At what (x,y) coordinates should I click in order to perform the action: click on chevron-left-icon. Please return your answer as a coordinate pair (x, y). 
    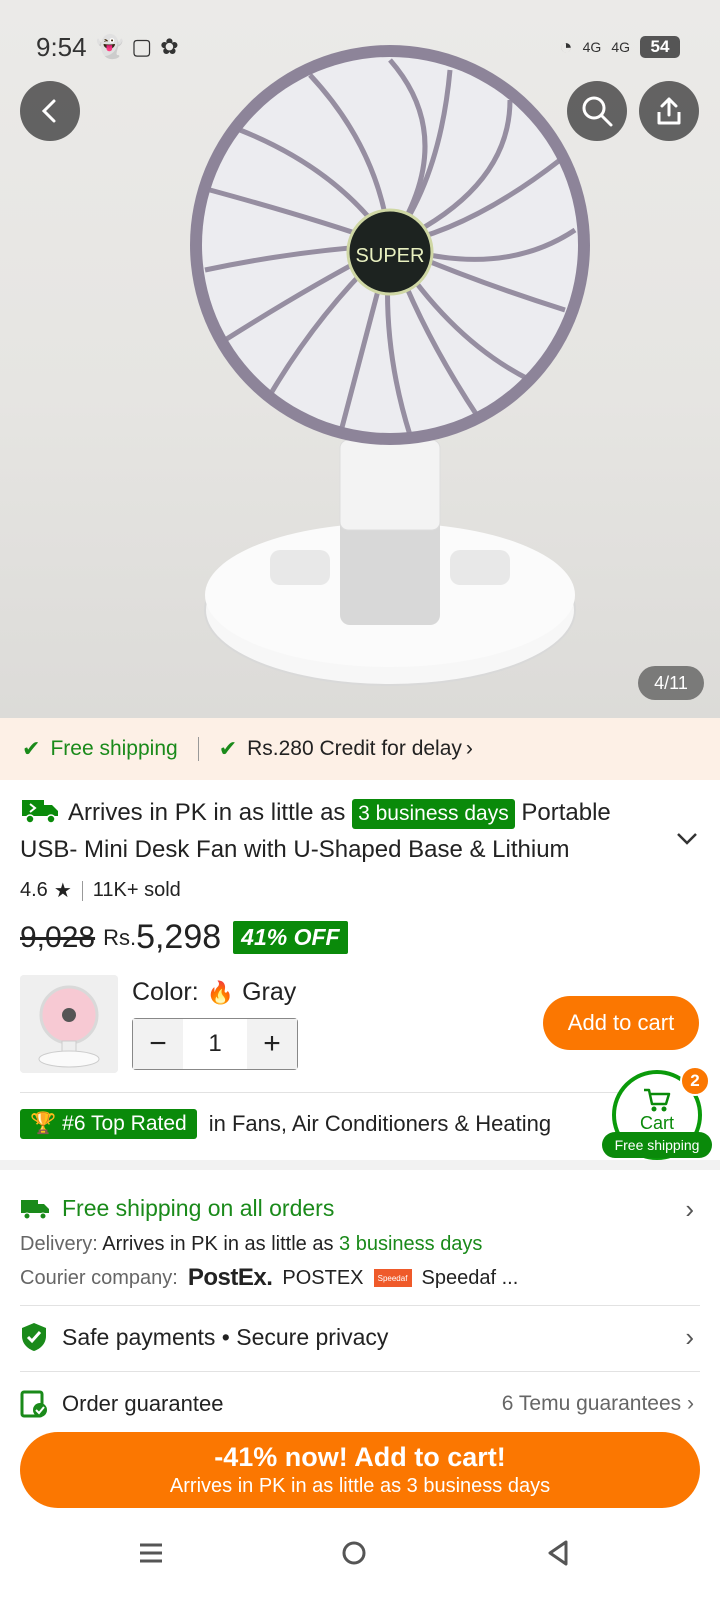
    Looking at the image, I should click on (48, 111).